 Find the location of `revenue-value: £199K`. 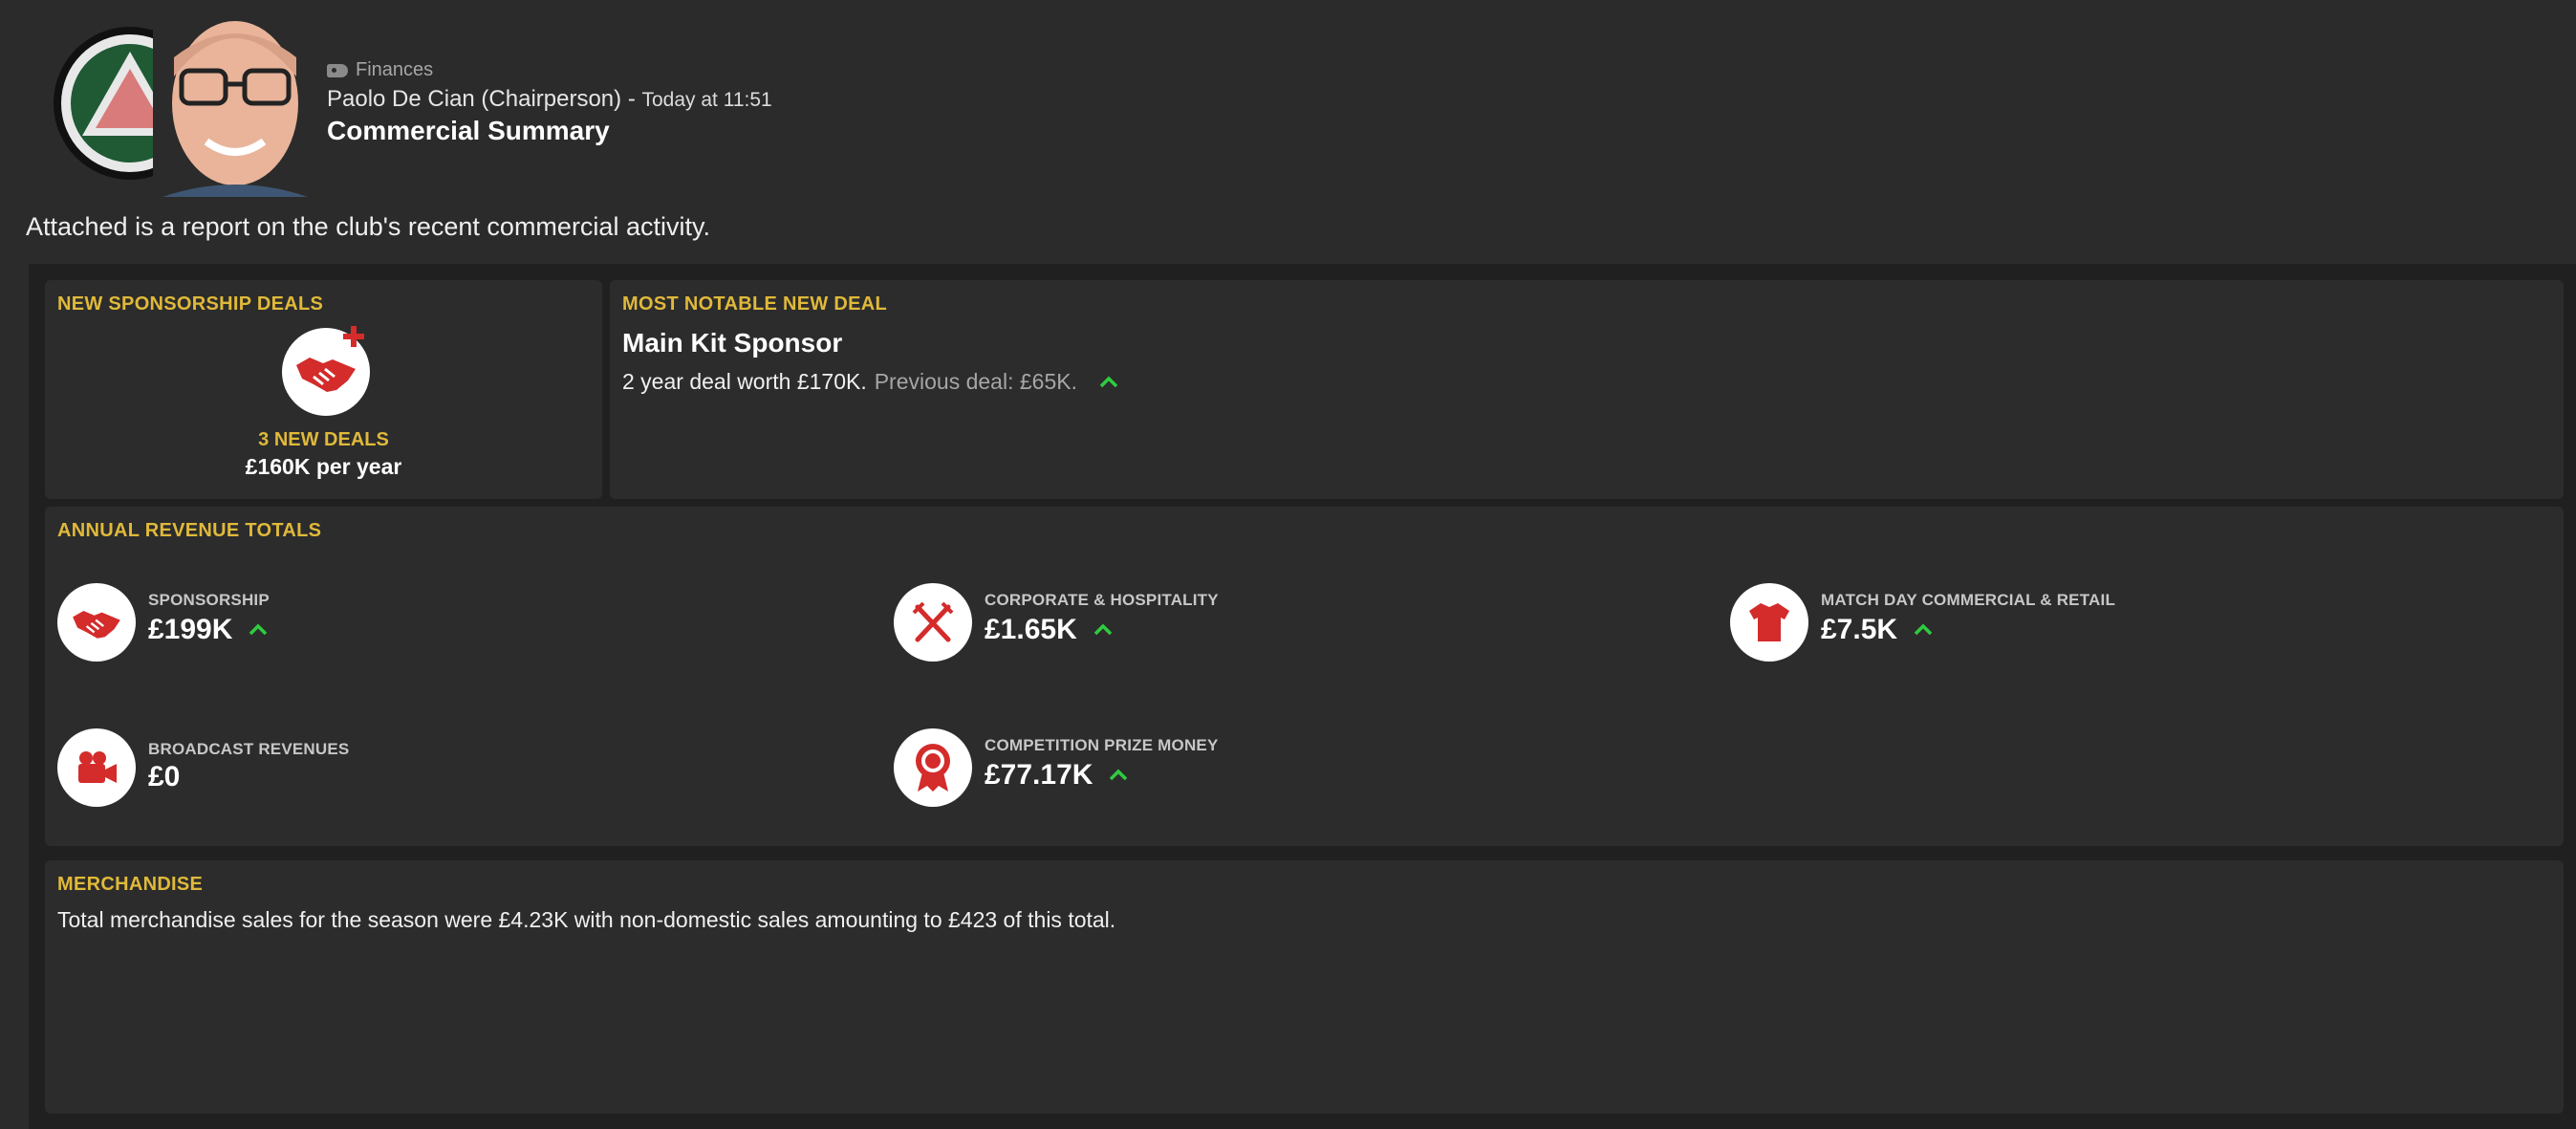

revenue-value: £199K is located at coordinates (190, 629).